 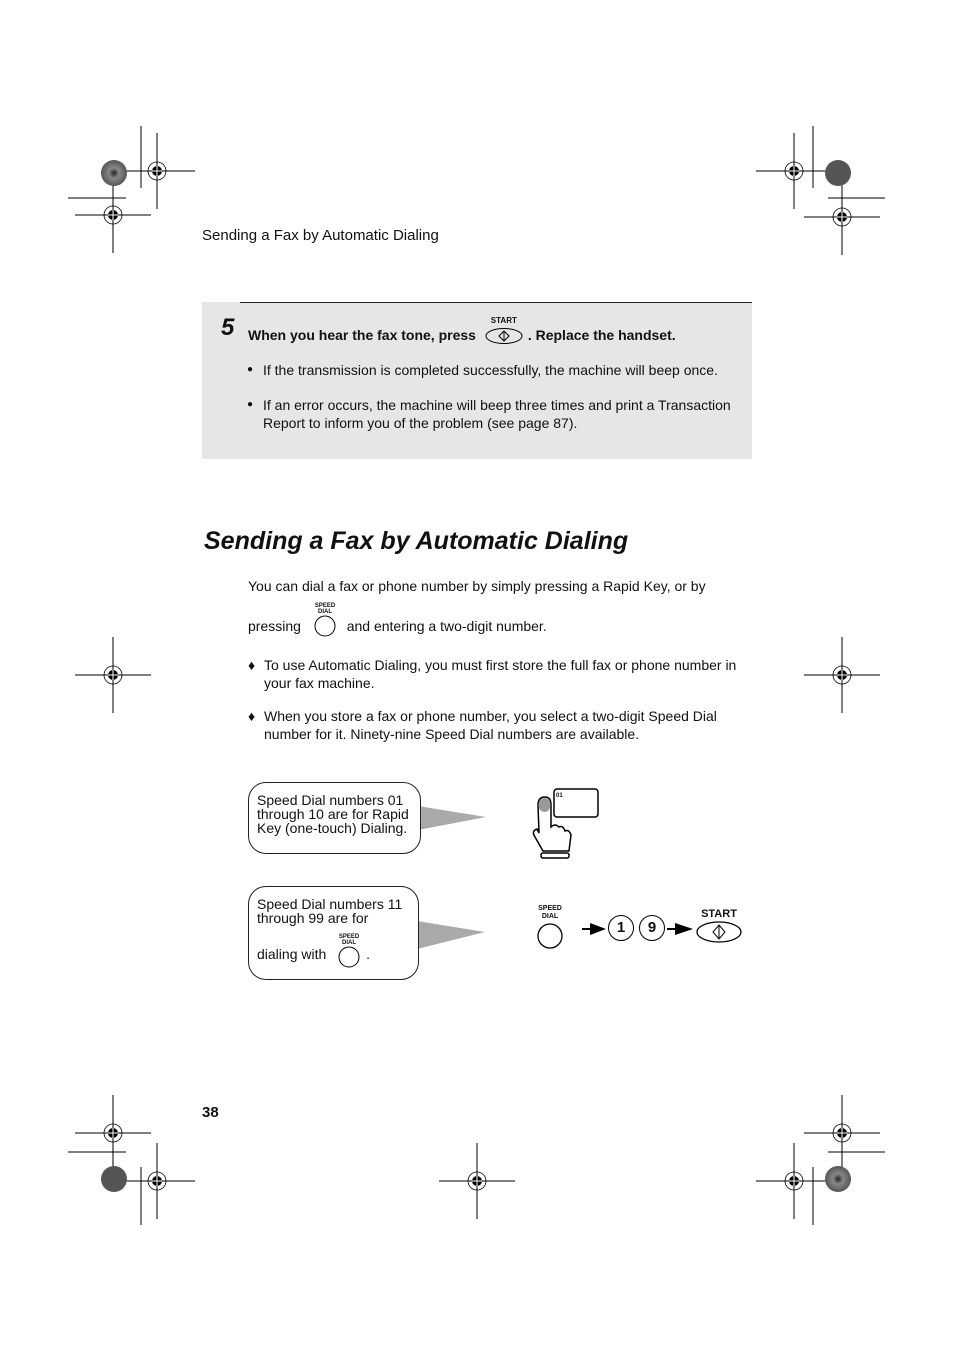 I want to click on section-heading: Sending a Fax by Automatic Dialing, so click(x=416, y=541).